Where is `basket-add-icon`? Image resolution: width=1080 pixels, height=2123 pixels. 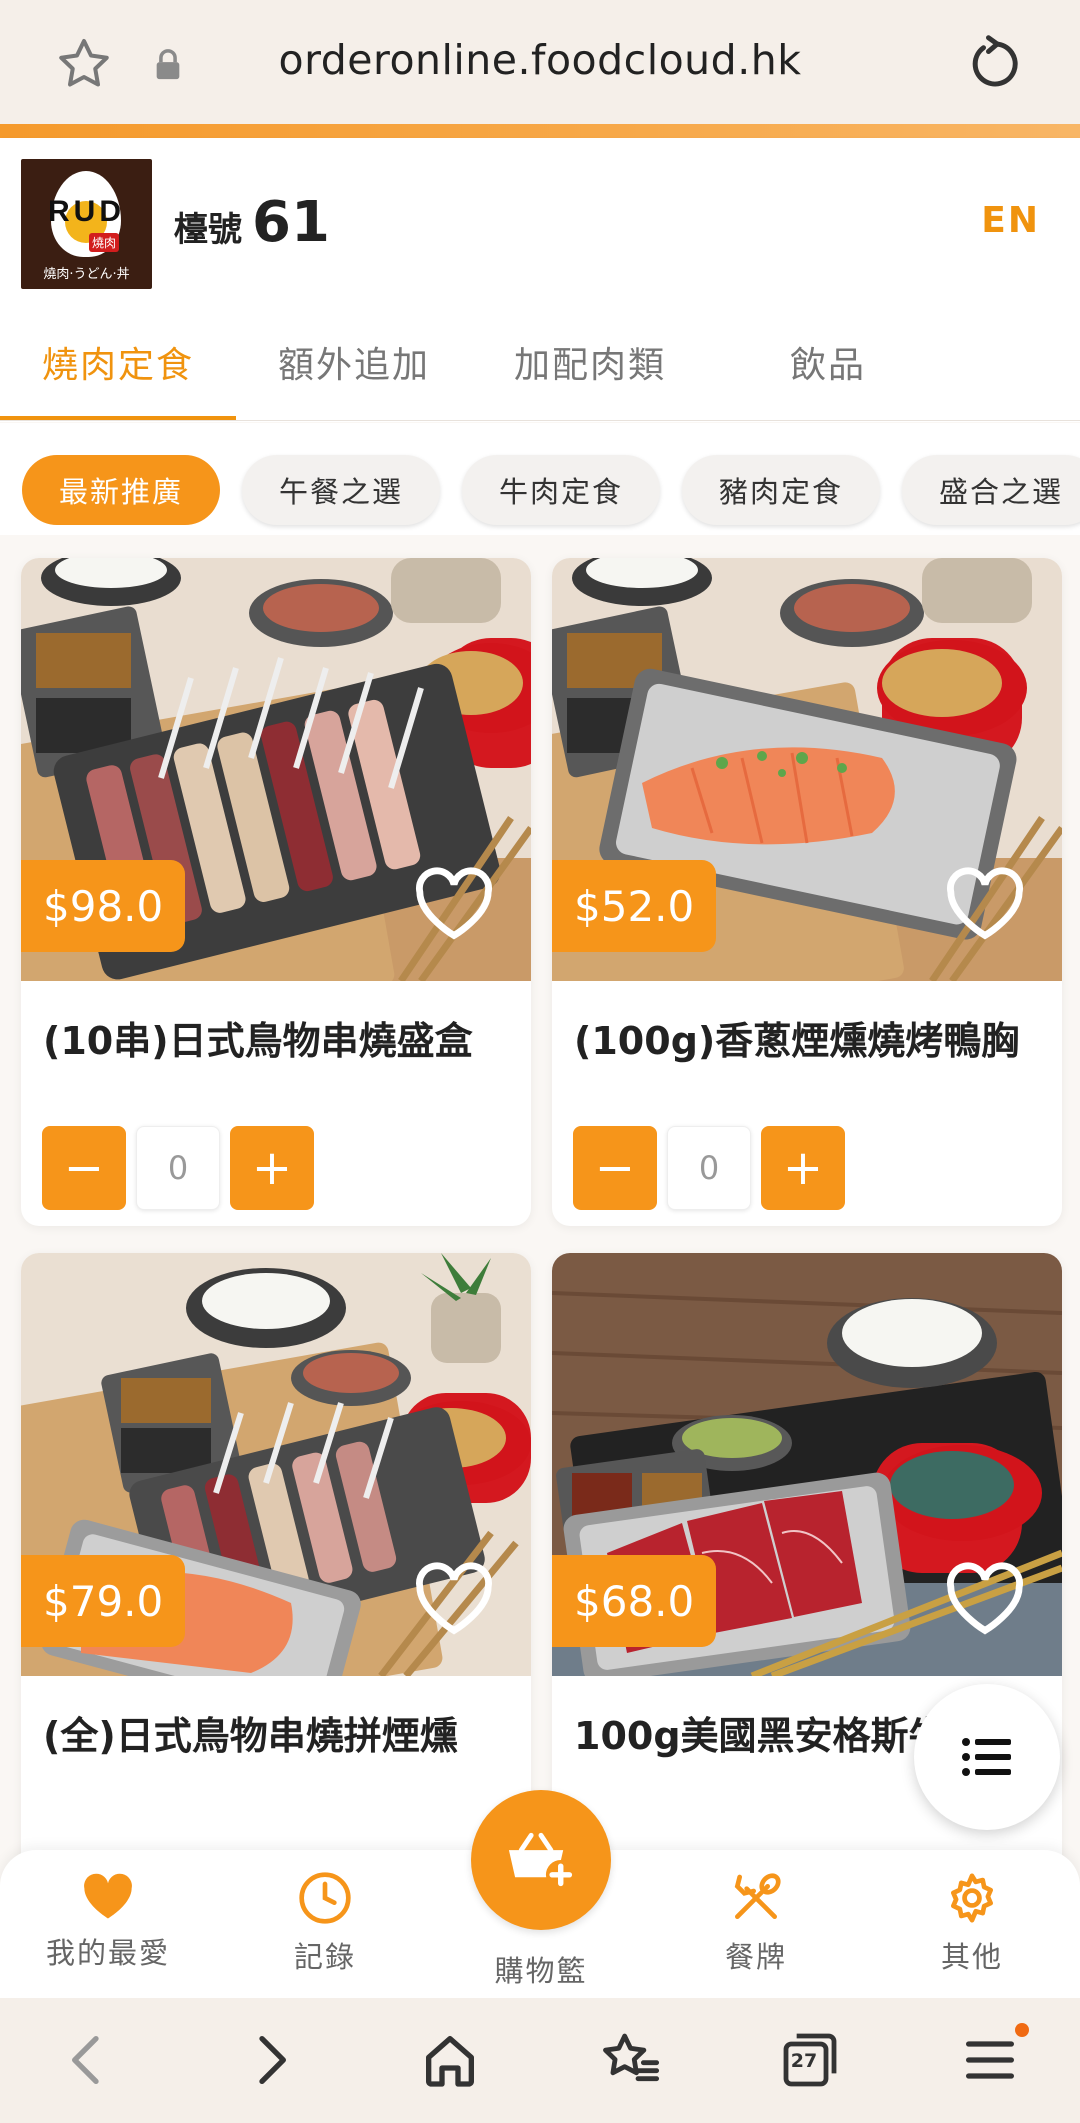 basket-add-icon is located at coordinates (542, 1861).